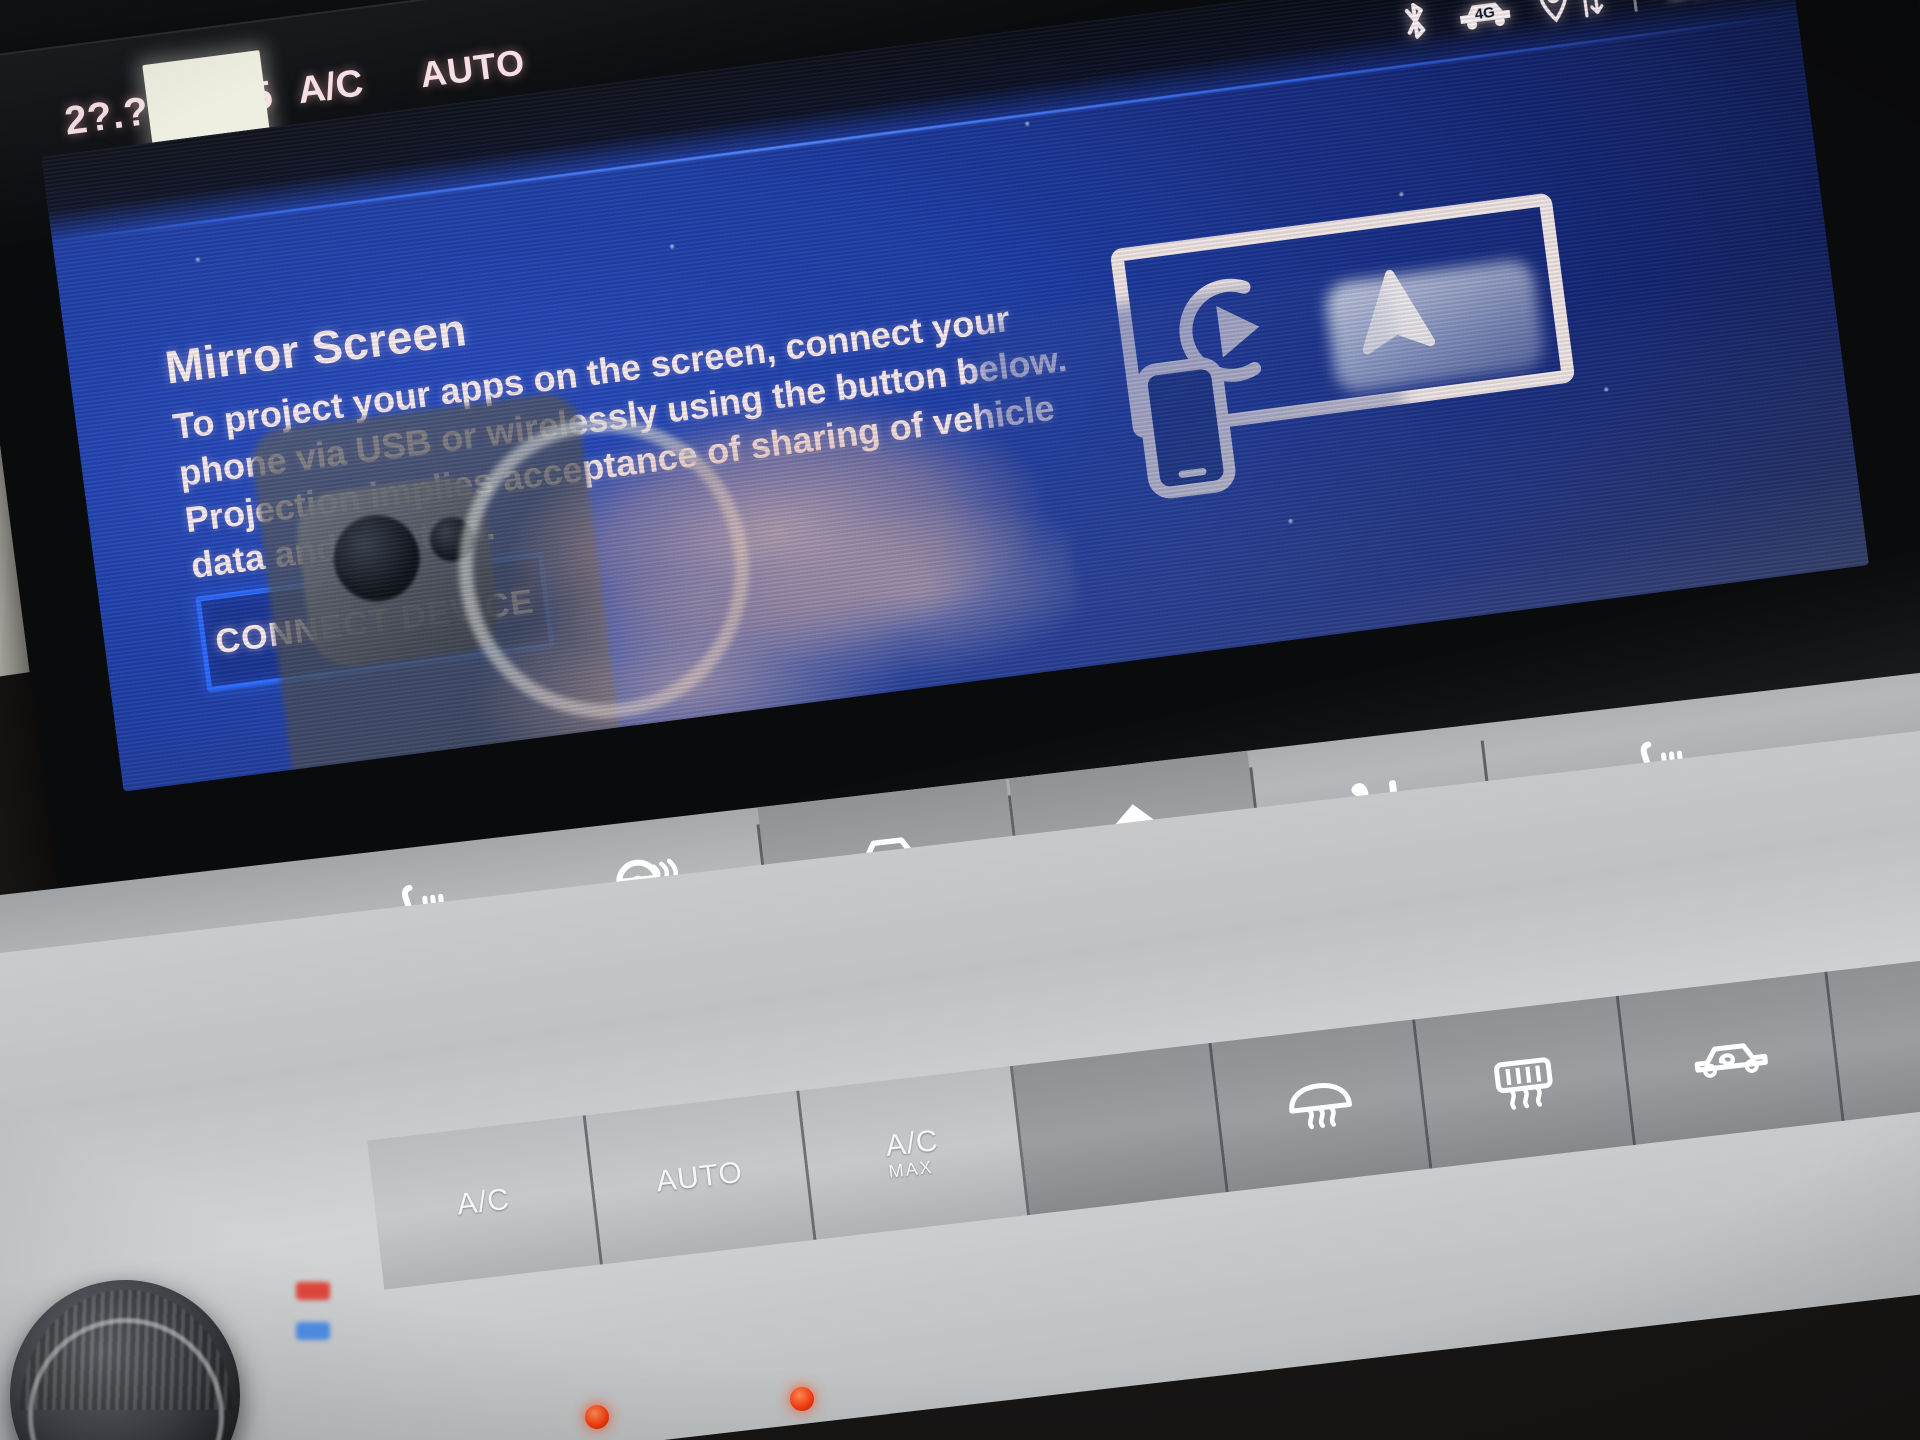 This screenshot has height=1440, width=1920. Describe the element at coordinates (330, 86) in the screenshot. I see `climate-ac-label: A/C` at that location.